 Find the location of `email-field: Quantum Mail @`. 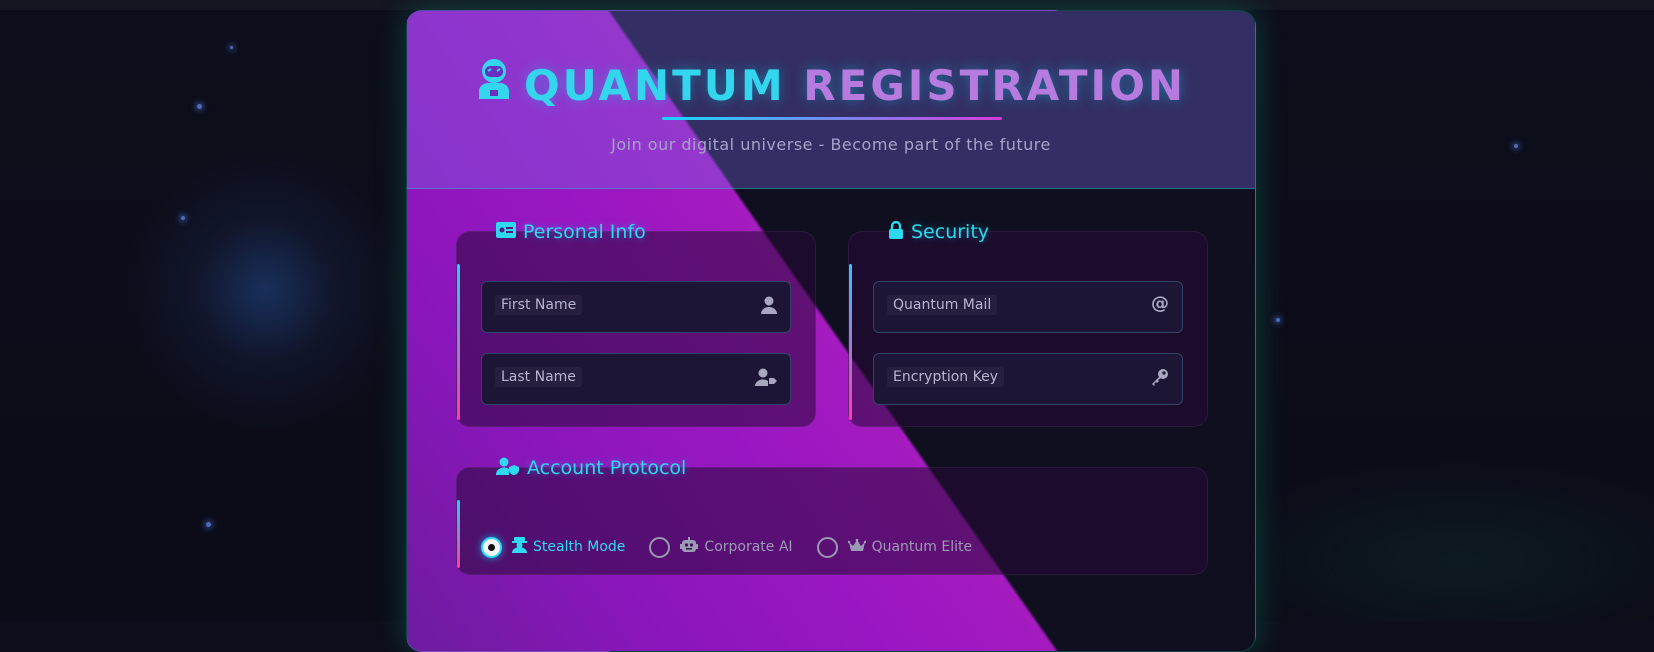

email-field: Quantum Mail @ is located at coordinates (1028, 307).